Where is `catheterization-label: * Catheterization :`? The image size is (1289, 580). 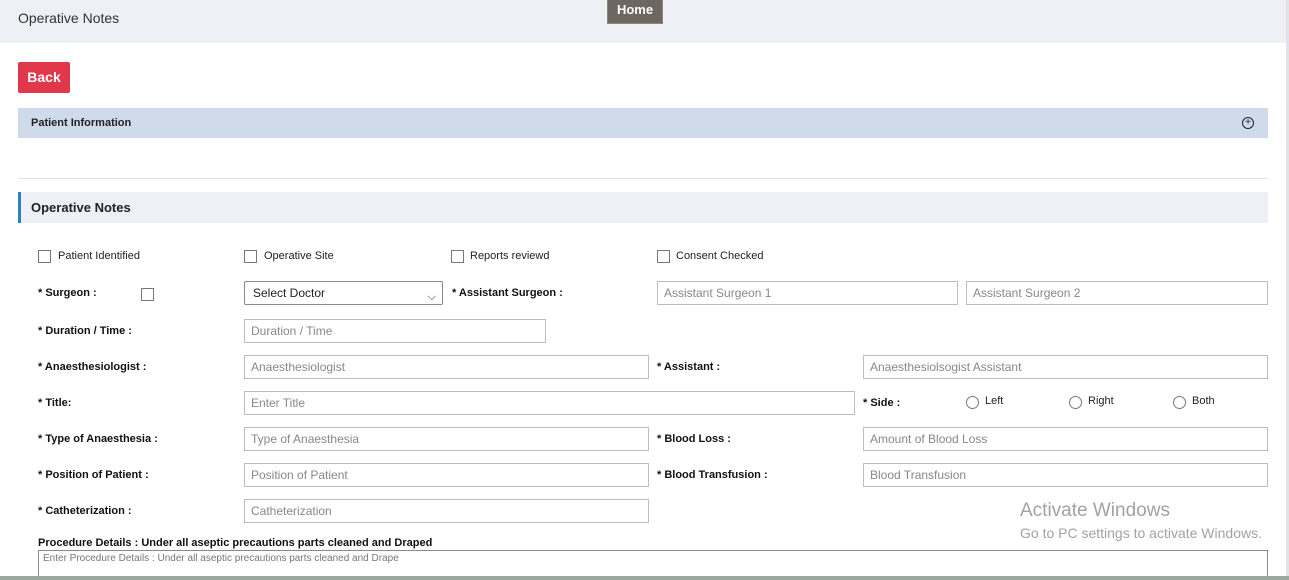 catheterization-label: * Catheterization : is located at coordinates (85, 511).